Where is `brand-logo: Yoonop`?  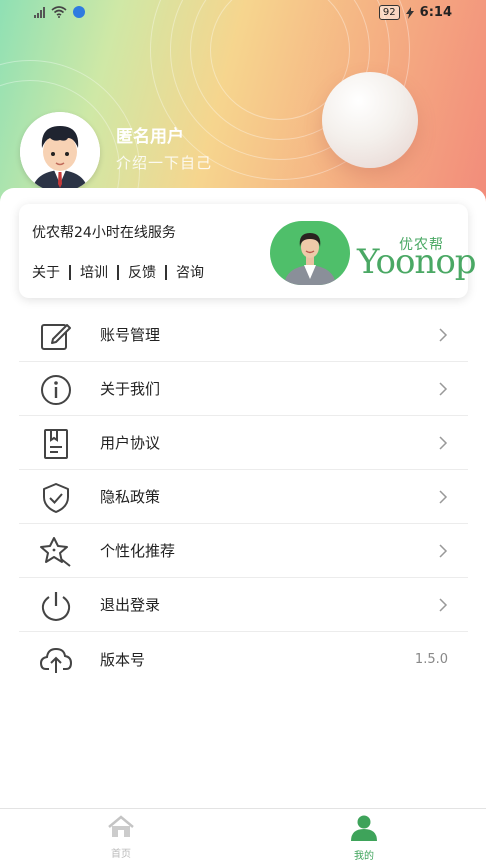 brand-logo: Yoonop is located at coordinates (417, 262).